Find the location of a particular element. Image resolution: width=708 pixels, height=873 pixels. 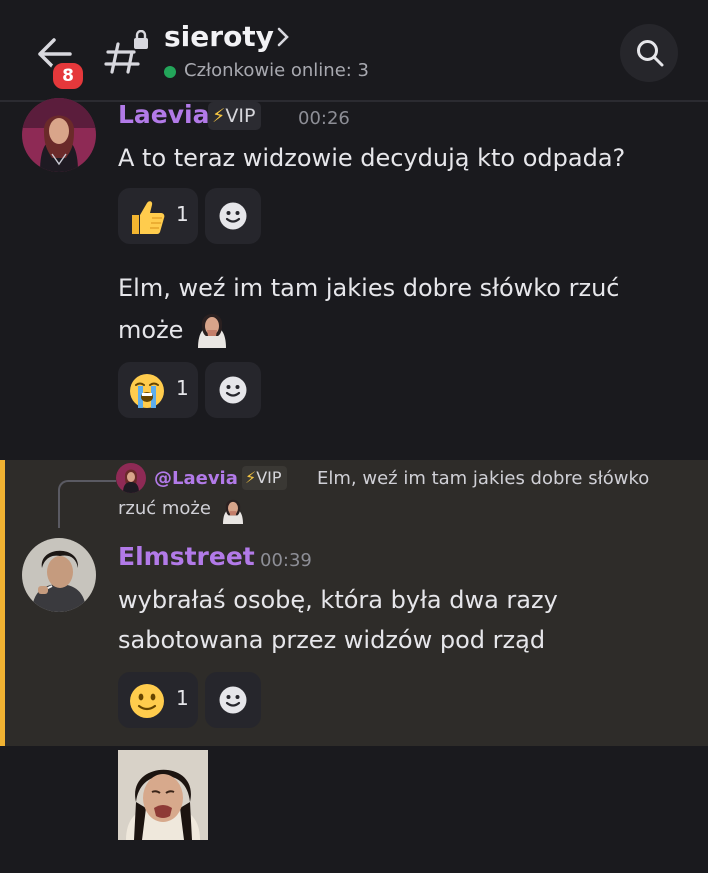

reply-preview-text: rzuć może is located at coordinates (164, 508).